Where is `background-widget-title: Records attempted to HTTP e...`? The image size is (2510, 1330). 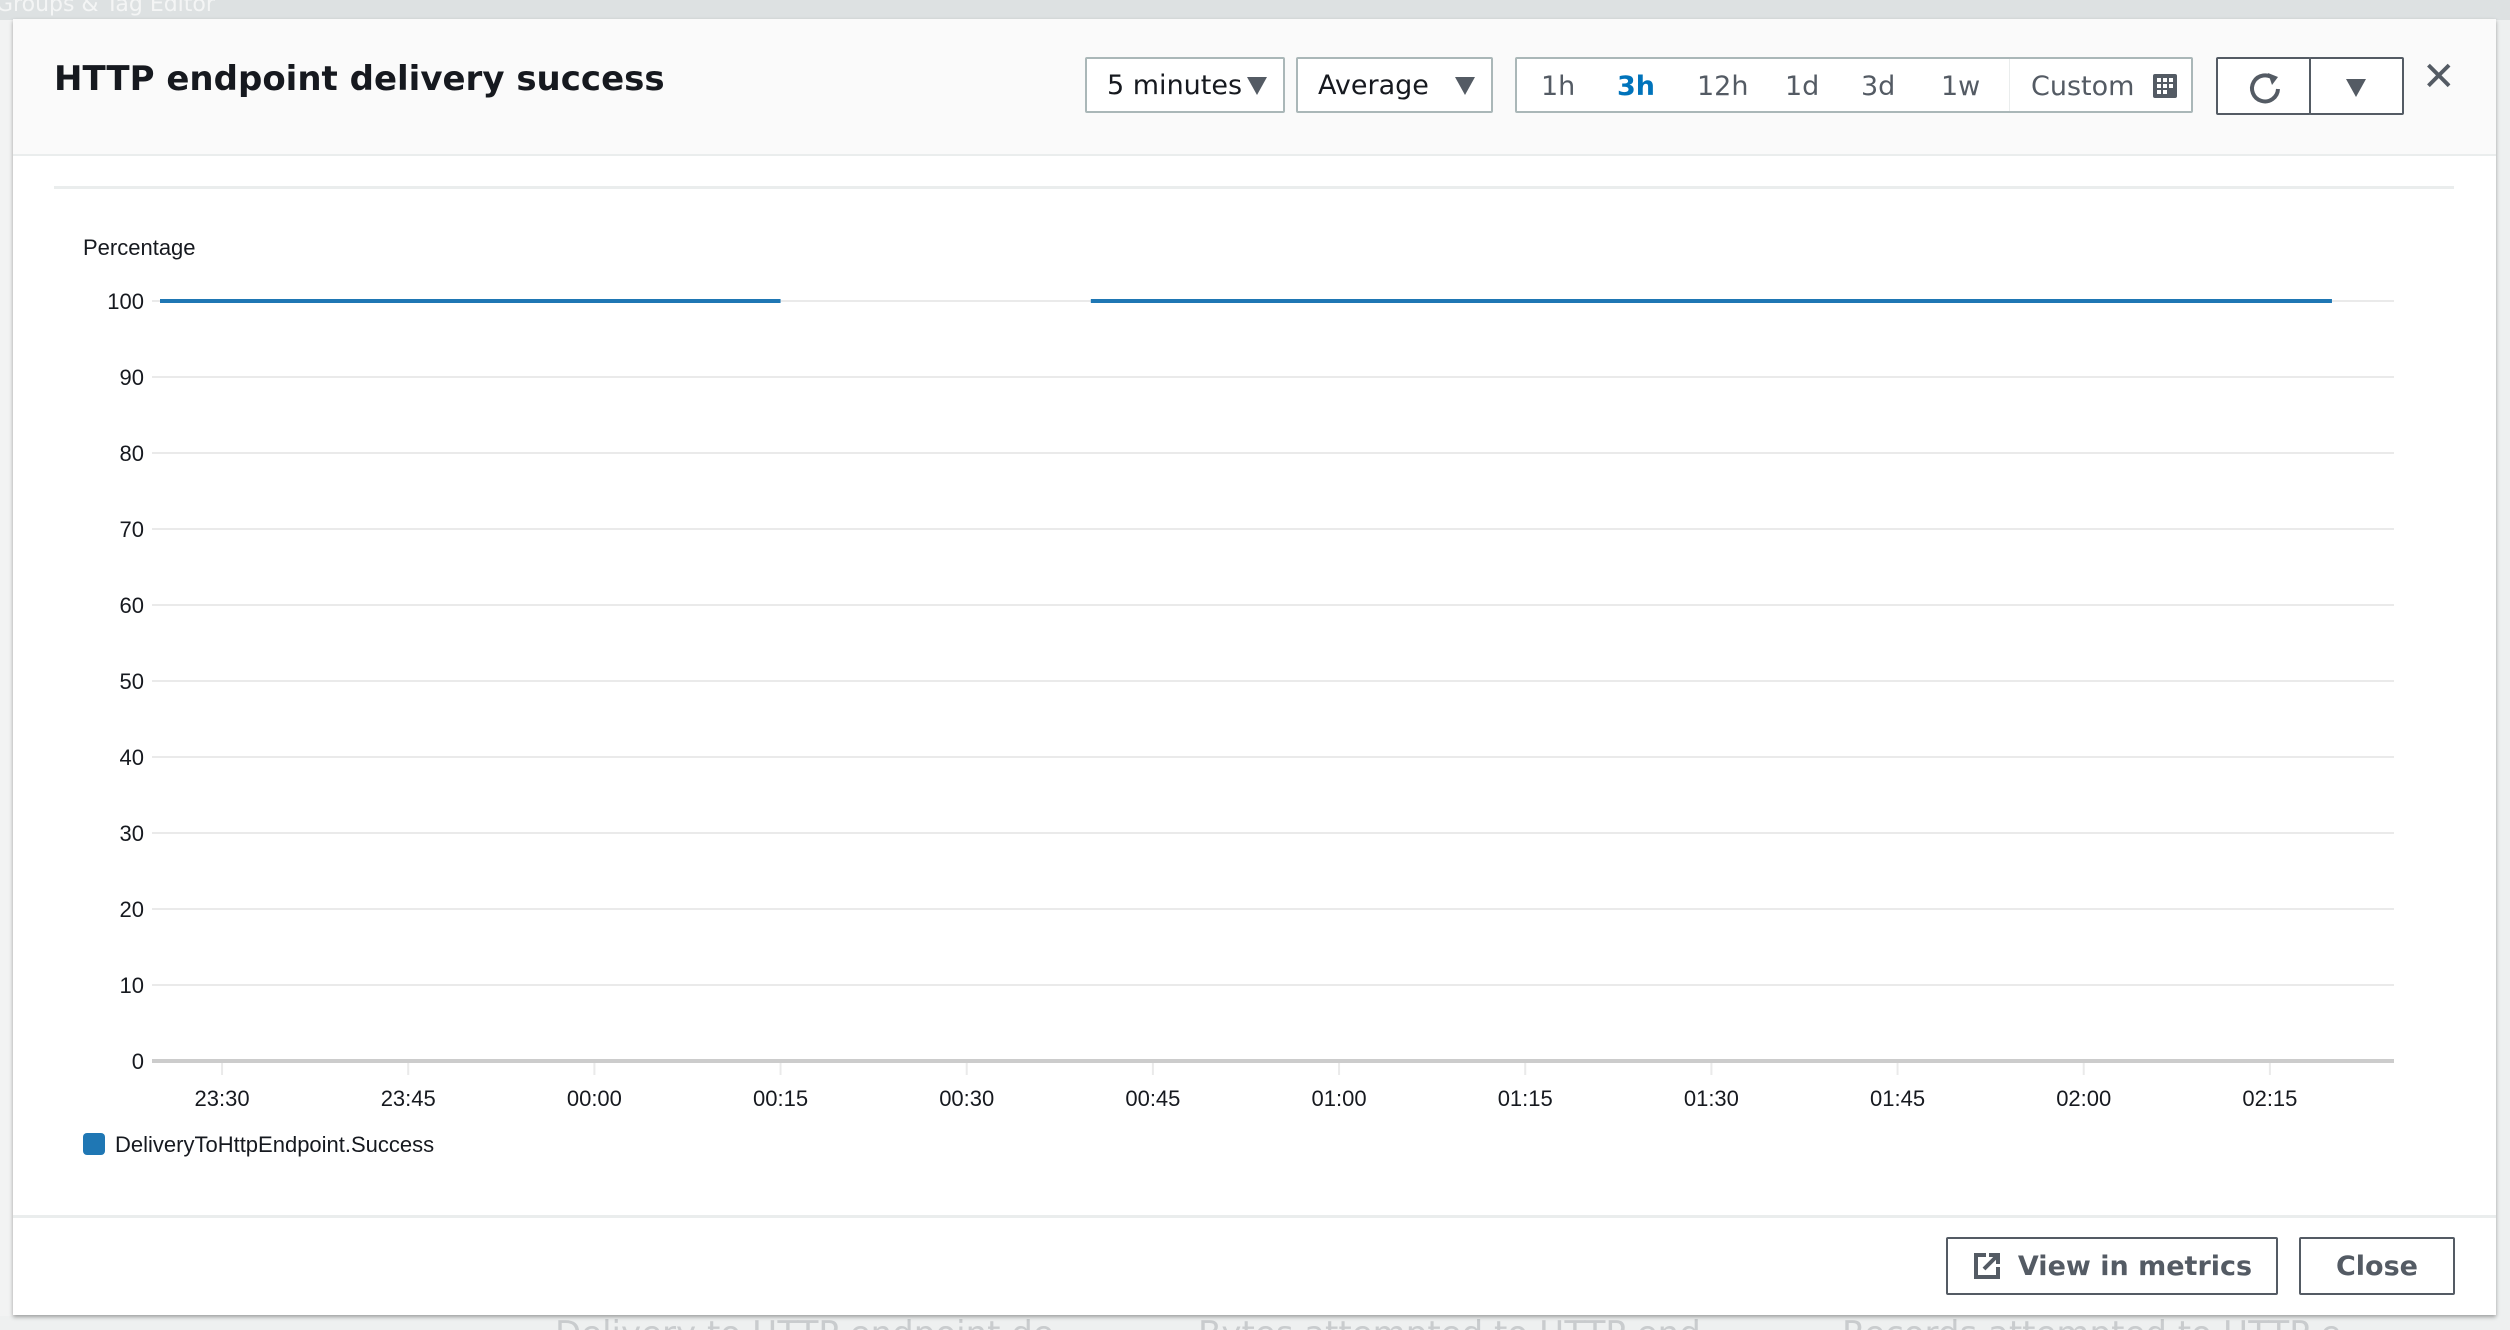
background-widget-title: Records attempted to HTTP e... is located at coordinates (2108, 1323).